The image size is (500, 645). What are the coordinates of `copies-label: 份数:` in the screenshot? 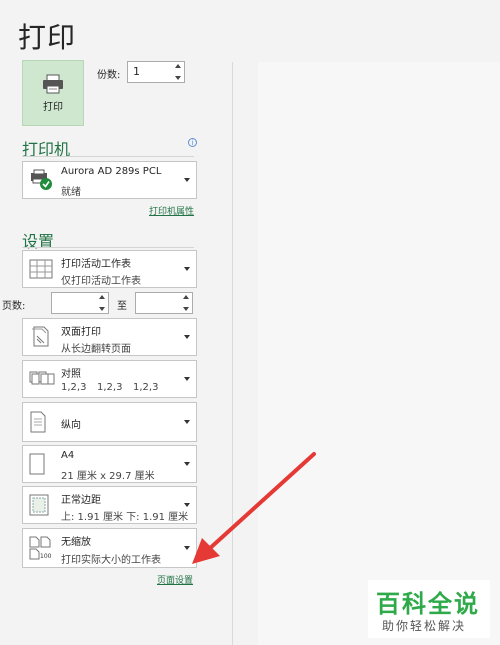 It's located at (109, 75).